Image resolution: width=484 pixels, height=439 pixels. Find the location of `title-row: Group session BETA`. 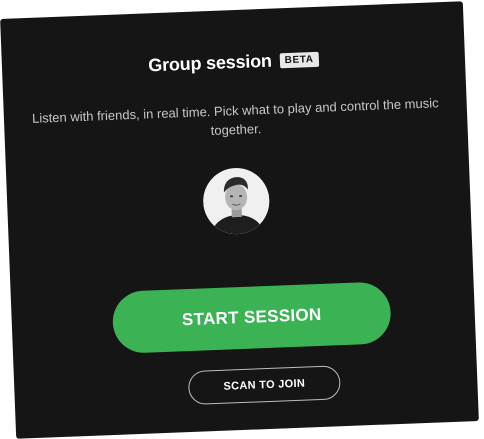

title-row: Group session BETA is located at coordinates (233, 62).